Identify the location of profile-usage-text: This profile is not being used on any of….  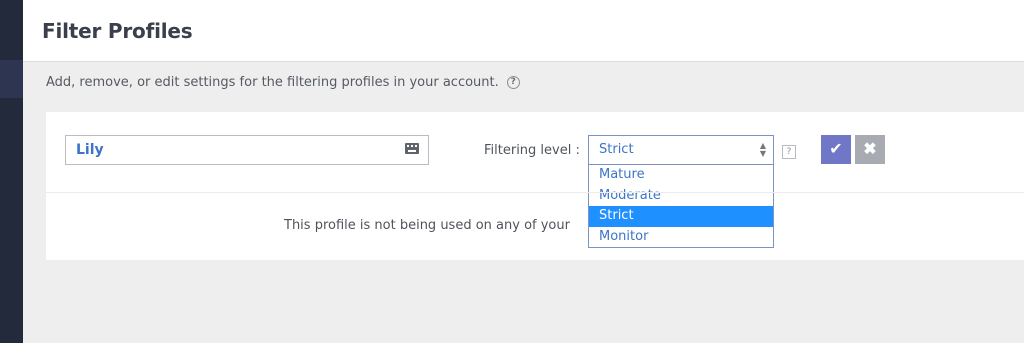
(427, 225).